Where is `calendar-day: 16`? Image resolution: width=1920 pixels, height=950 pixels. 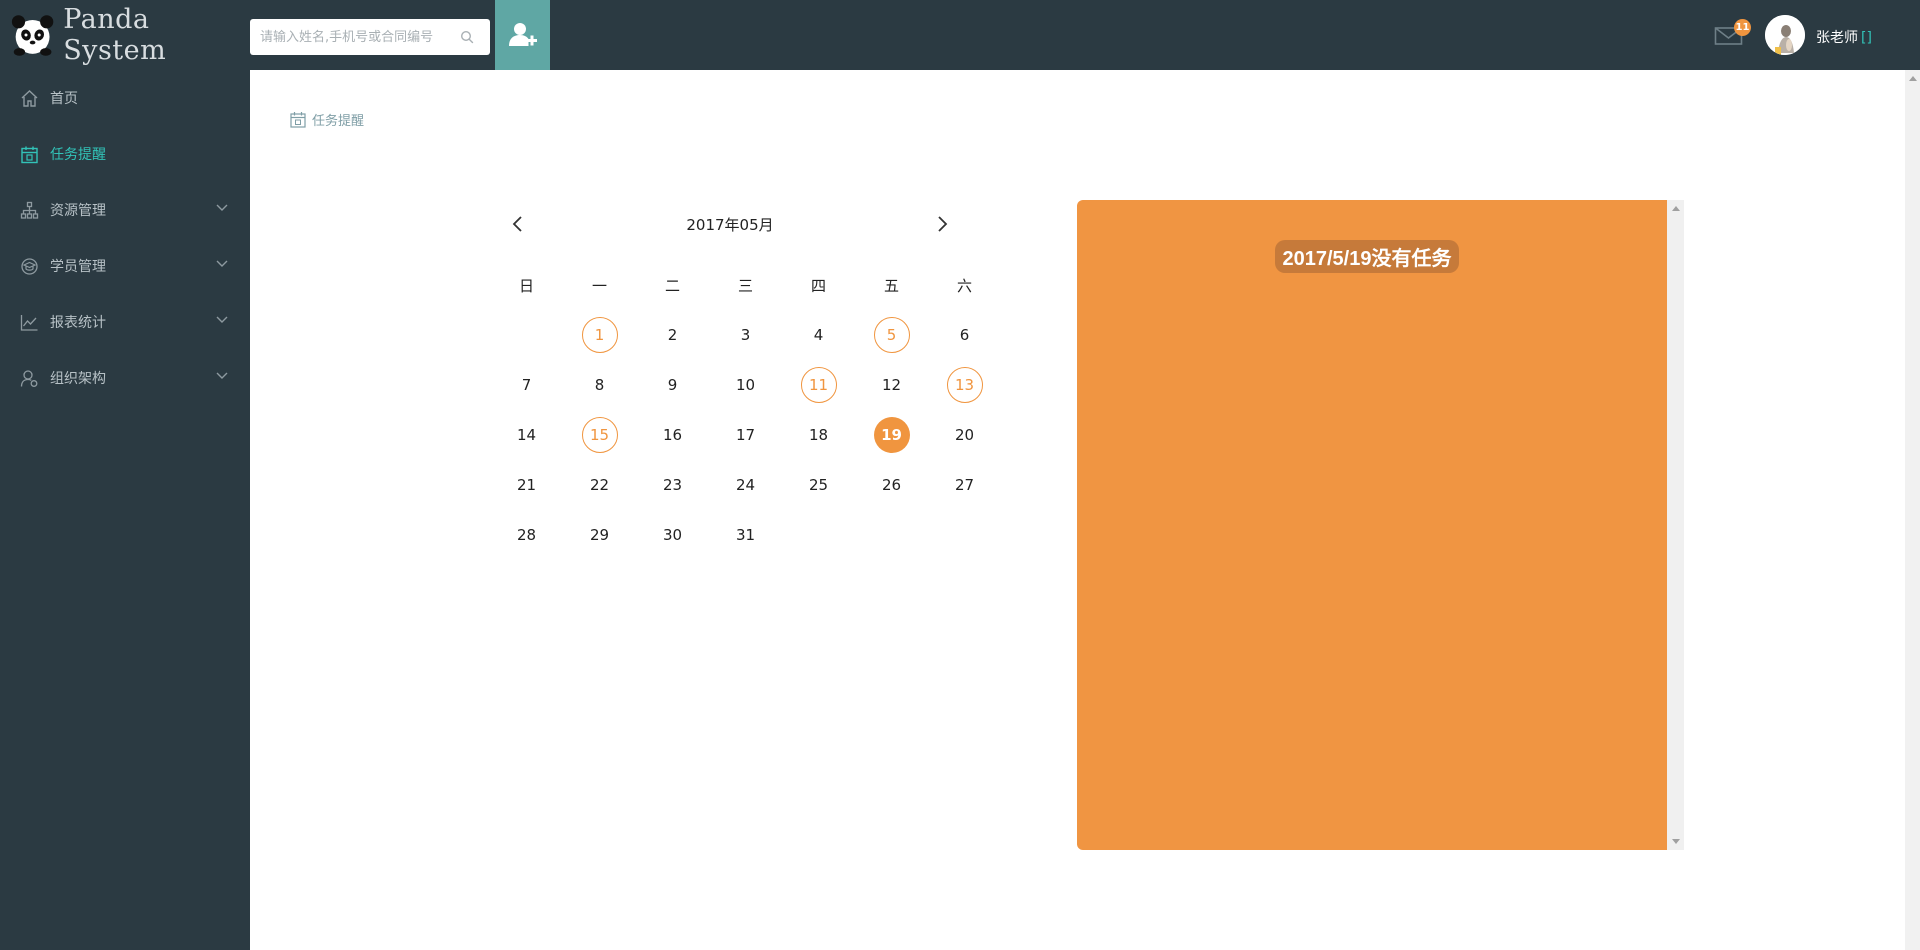
calendar-day: 16 is located at coordinates (673, 435).